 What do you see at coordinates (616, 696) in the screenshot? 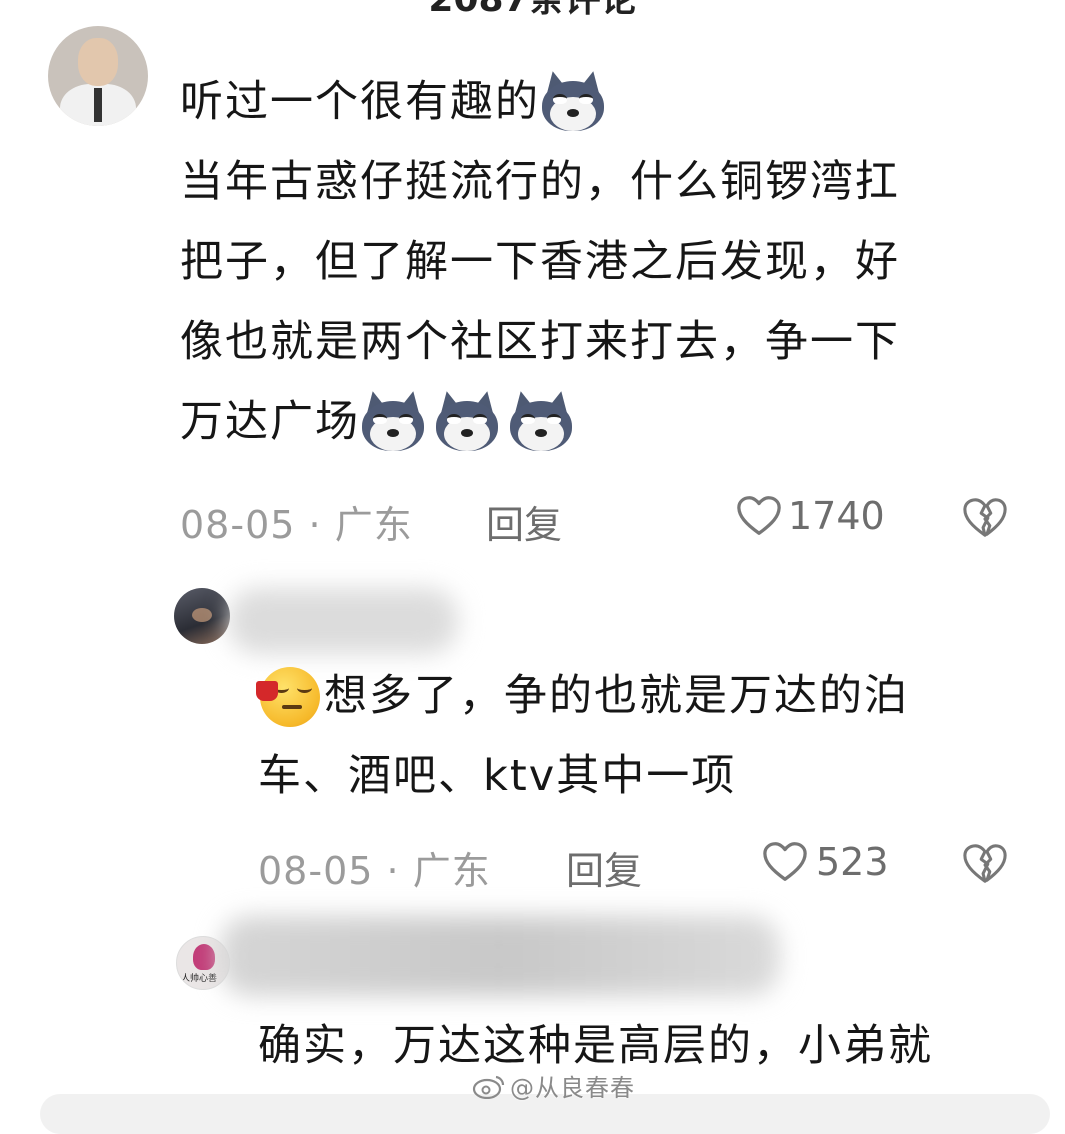
I see `reply-line-1: 想多了，争的也就是万达的泊` at bounding box center [616, 696].